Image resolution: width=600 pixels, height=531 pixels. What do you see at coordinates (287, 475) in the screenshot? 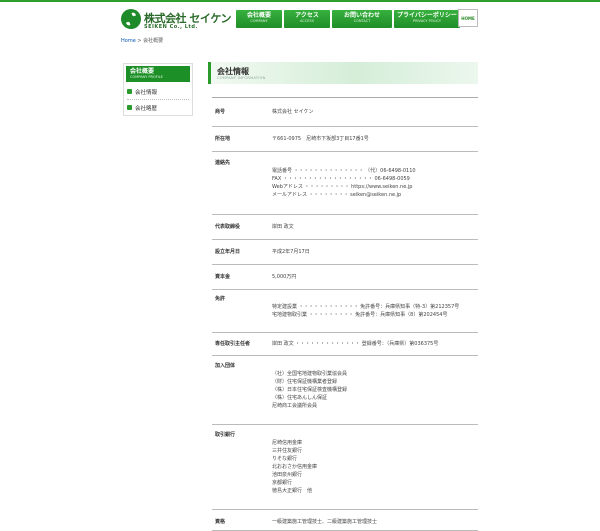
I see `value-line: 池田泉州銀行` at bounding box center [287, 475].